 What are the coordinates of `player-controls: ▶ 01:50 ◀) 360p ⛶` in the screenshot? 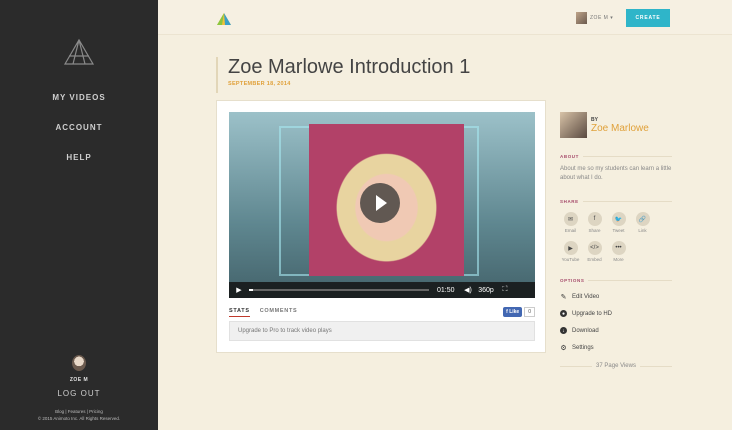 It's located at (382, 290).